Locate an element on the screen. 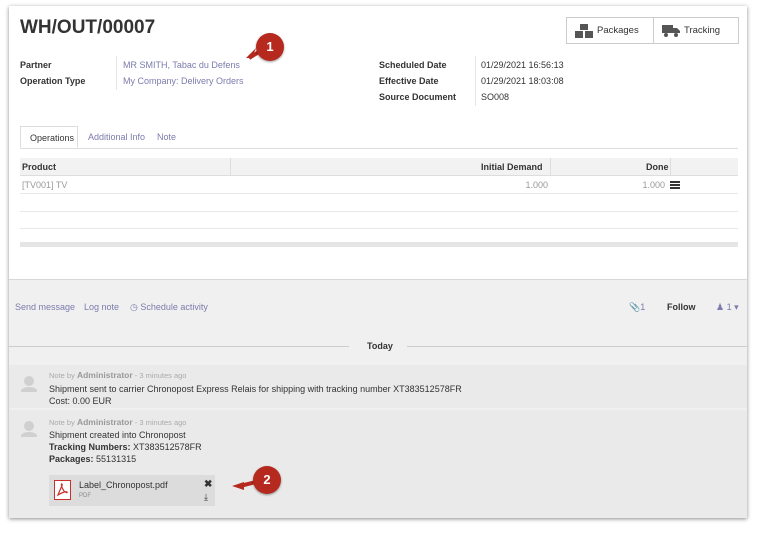 The height and width of the screenshot is (535, 763). annotation-badge-1: 1 is located at coordinates (270, 47).